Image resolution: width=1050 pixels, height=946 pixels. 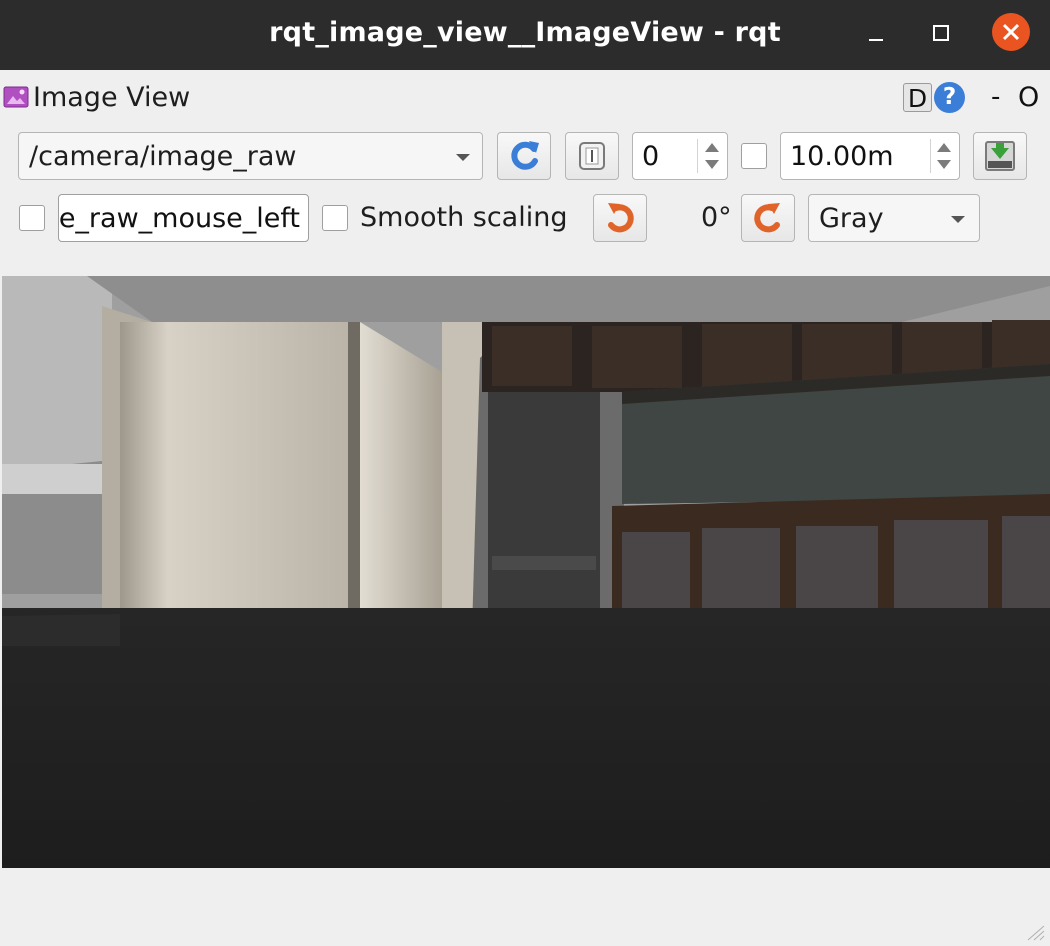 I want to click on help-button: ?, so click(x=949, y=97).